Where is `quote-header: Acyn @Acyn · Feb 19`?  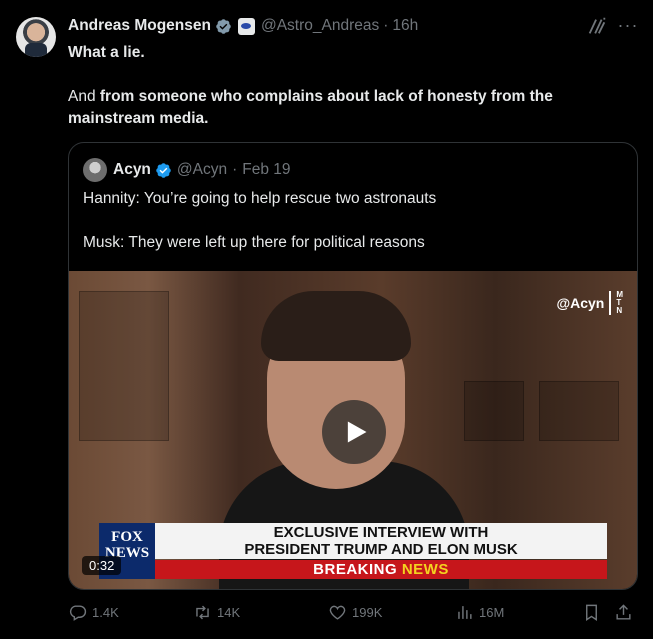
quote-header: Acyn @Acyn · Feb 19 is located at coordinates (187, 170).